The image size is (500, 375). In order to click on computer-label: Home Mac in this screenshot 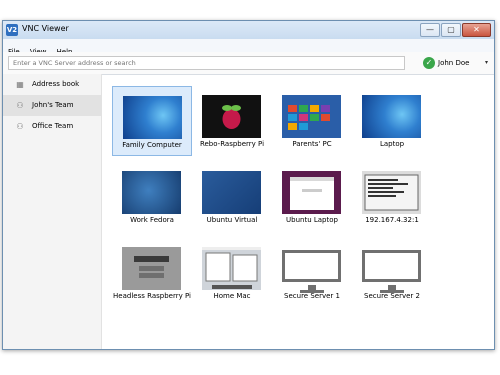, I will do `click(232, 296)`.